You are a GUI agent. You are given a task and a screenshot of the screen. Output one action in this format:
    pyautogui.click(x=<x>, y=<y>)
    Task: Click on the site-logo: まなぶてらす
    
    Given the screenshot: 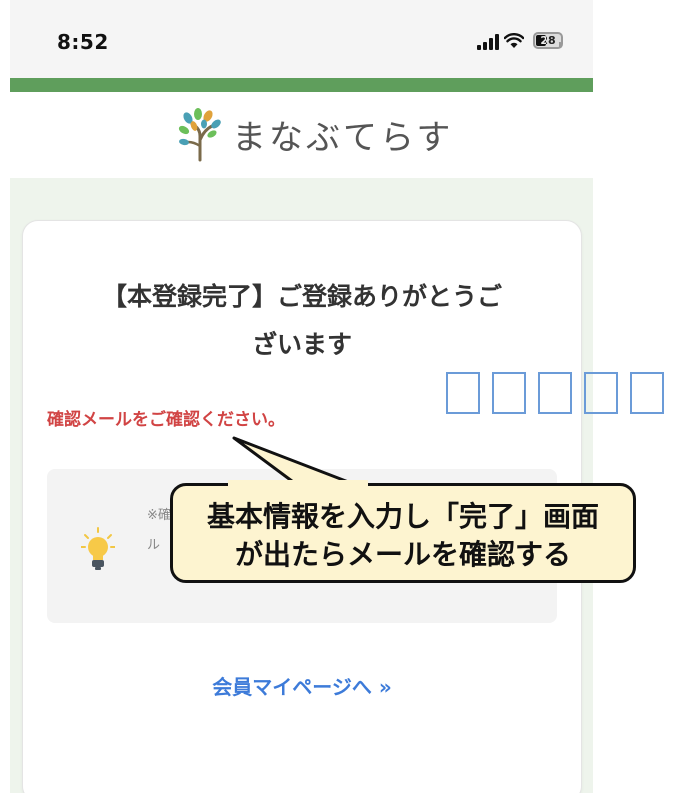 What is the action you would take?
    pyautogui.click(x=315, y=134)
    